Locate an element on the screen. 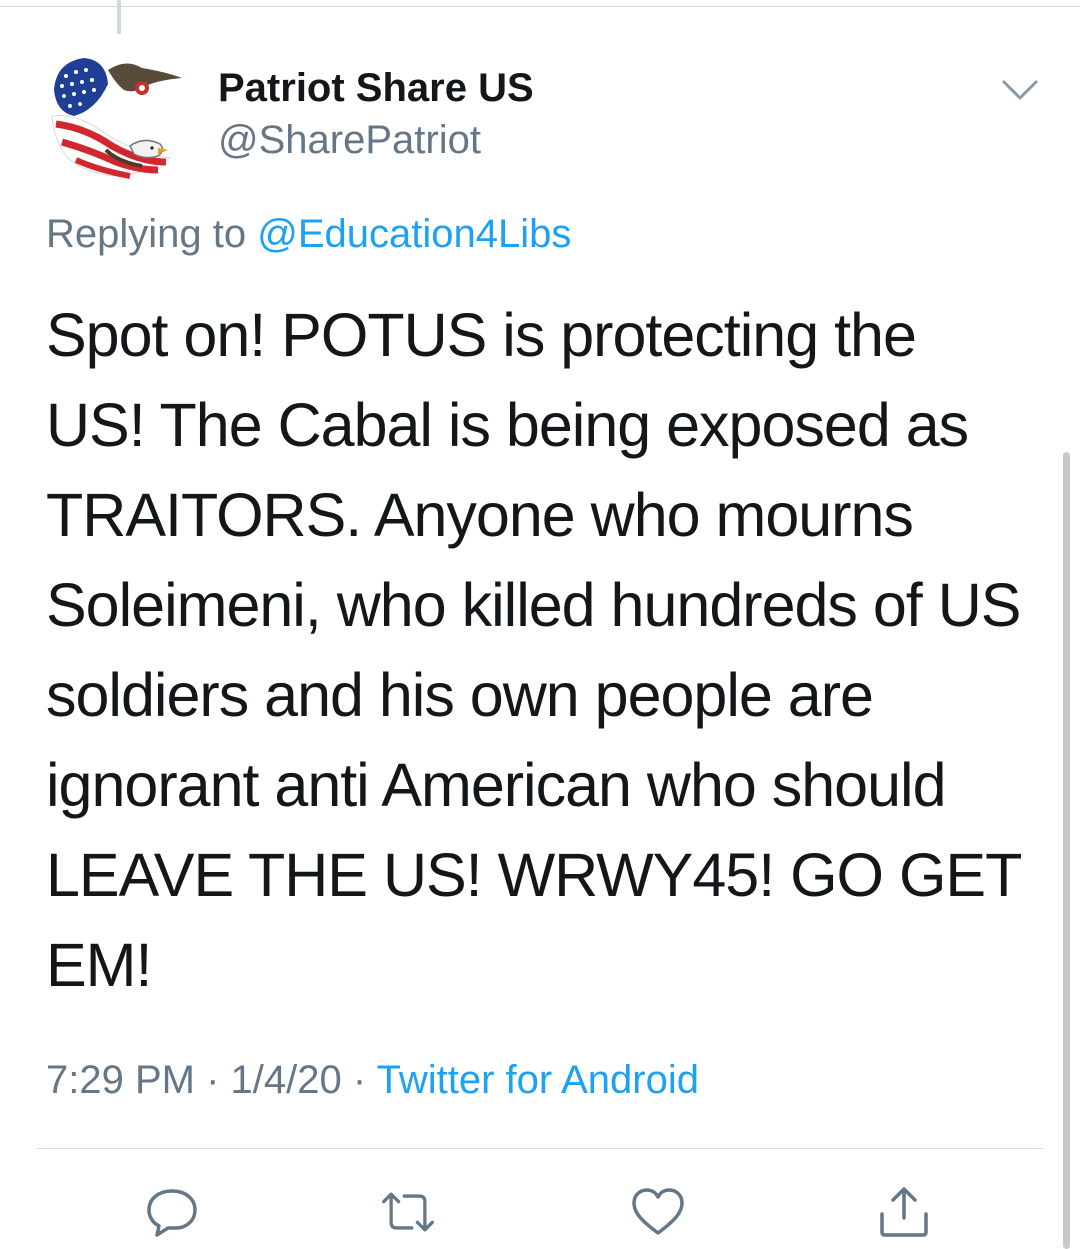 The image size is (1080, 1249). heart-icon is located at coordinates (658, 1211).